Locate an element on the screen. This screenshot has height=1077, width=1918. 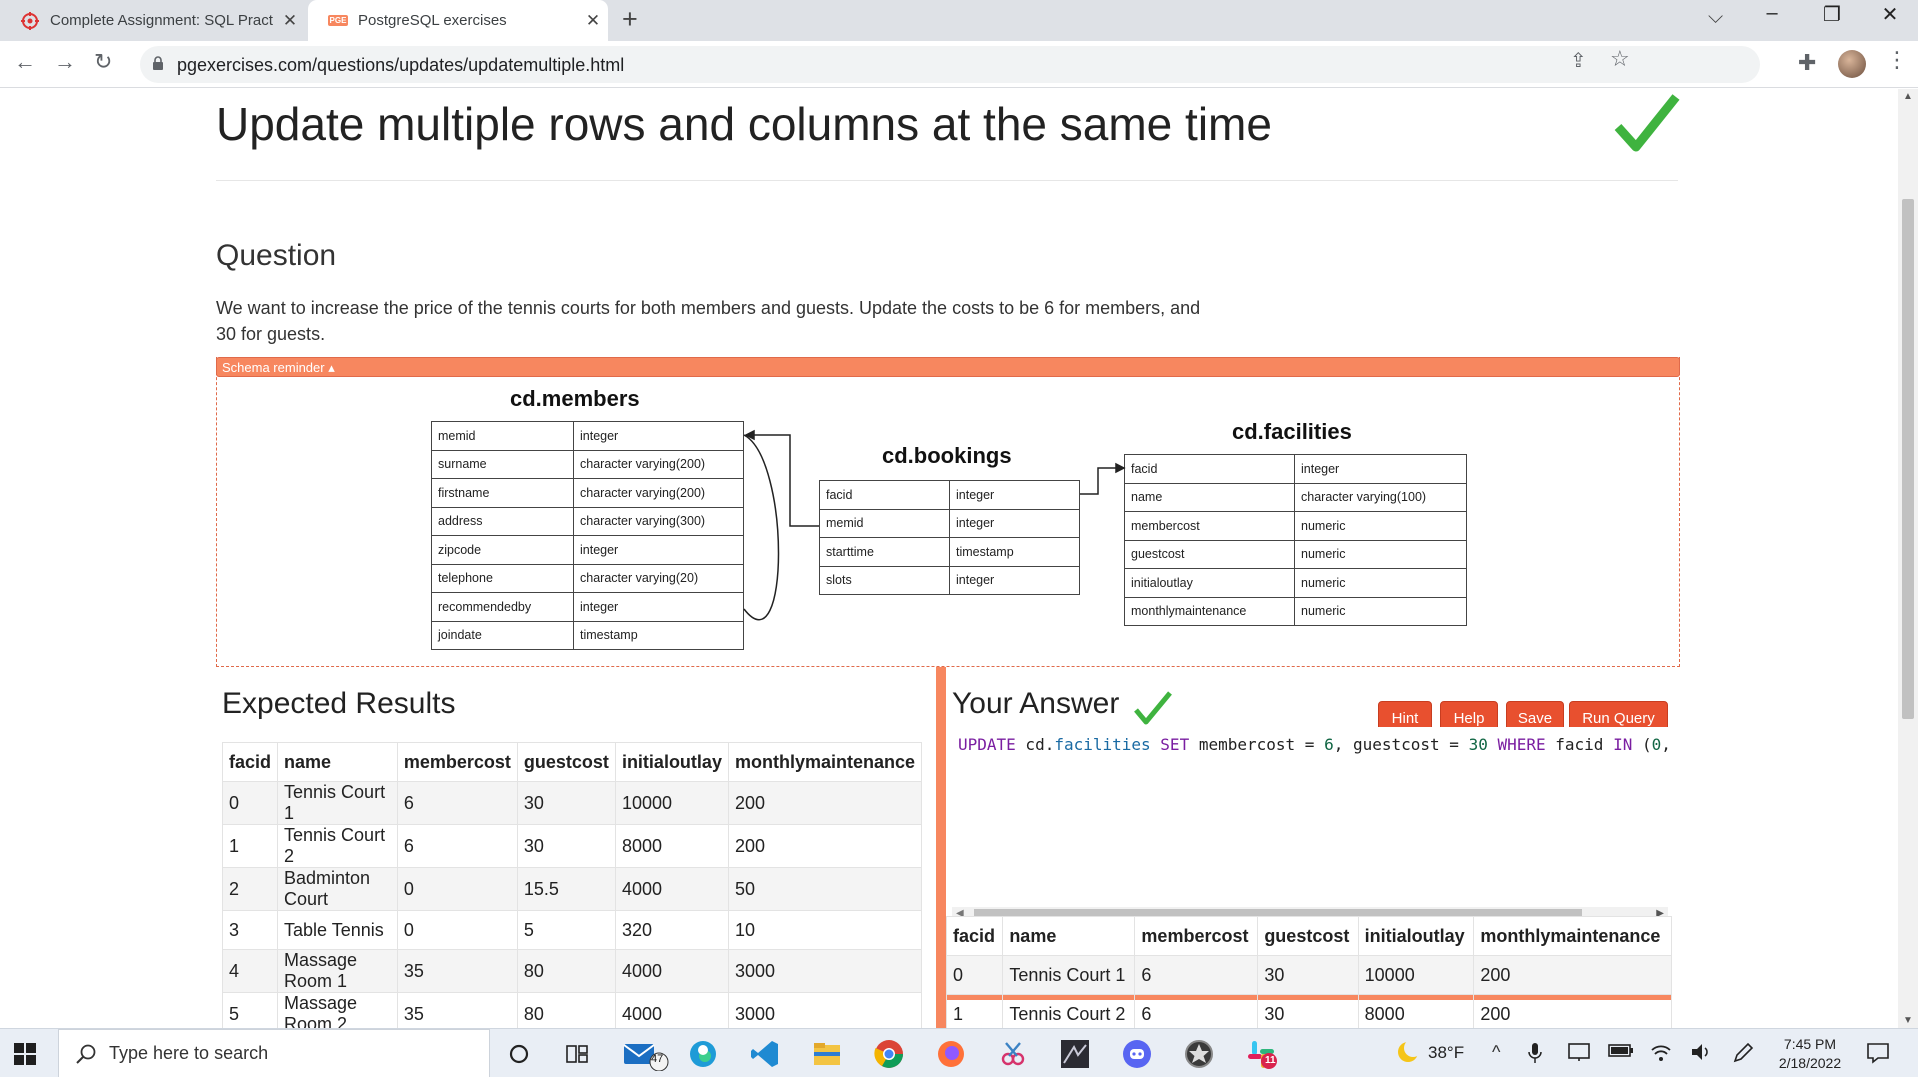
cortana-icon is located at coordinates (519, 1054).